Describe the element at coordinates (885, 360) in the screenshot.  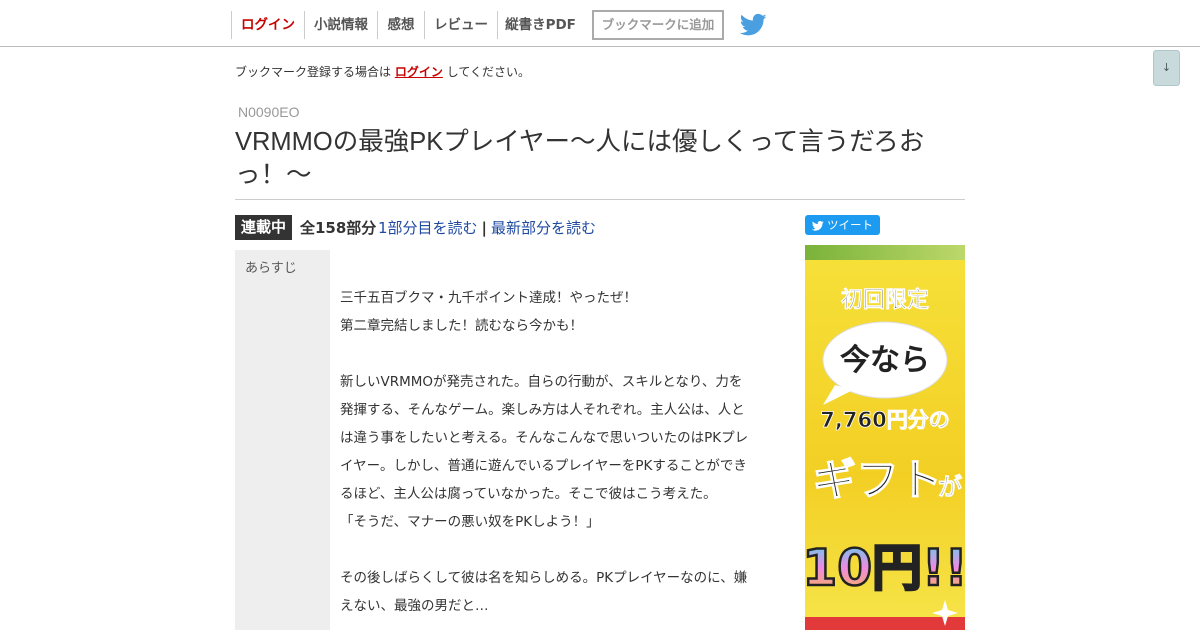
I see `ad-line-now: 今なら` at that location.